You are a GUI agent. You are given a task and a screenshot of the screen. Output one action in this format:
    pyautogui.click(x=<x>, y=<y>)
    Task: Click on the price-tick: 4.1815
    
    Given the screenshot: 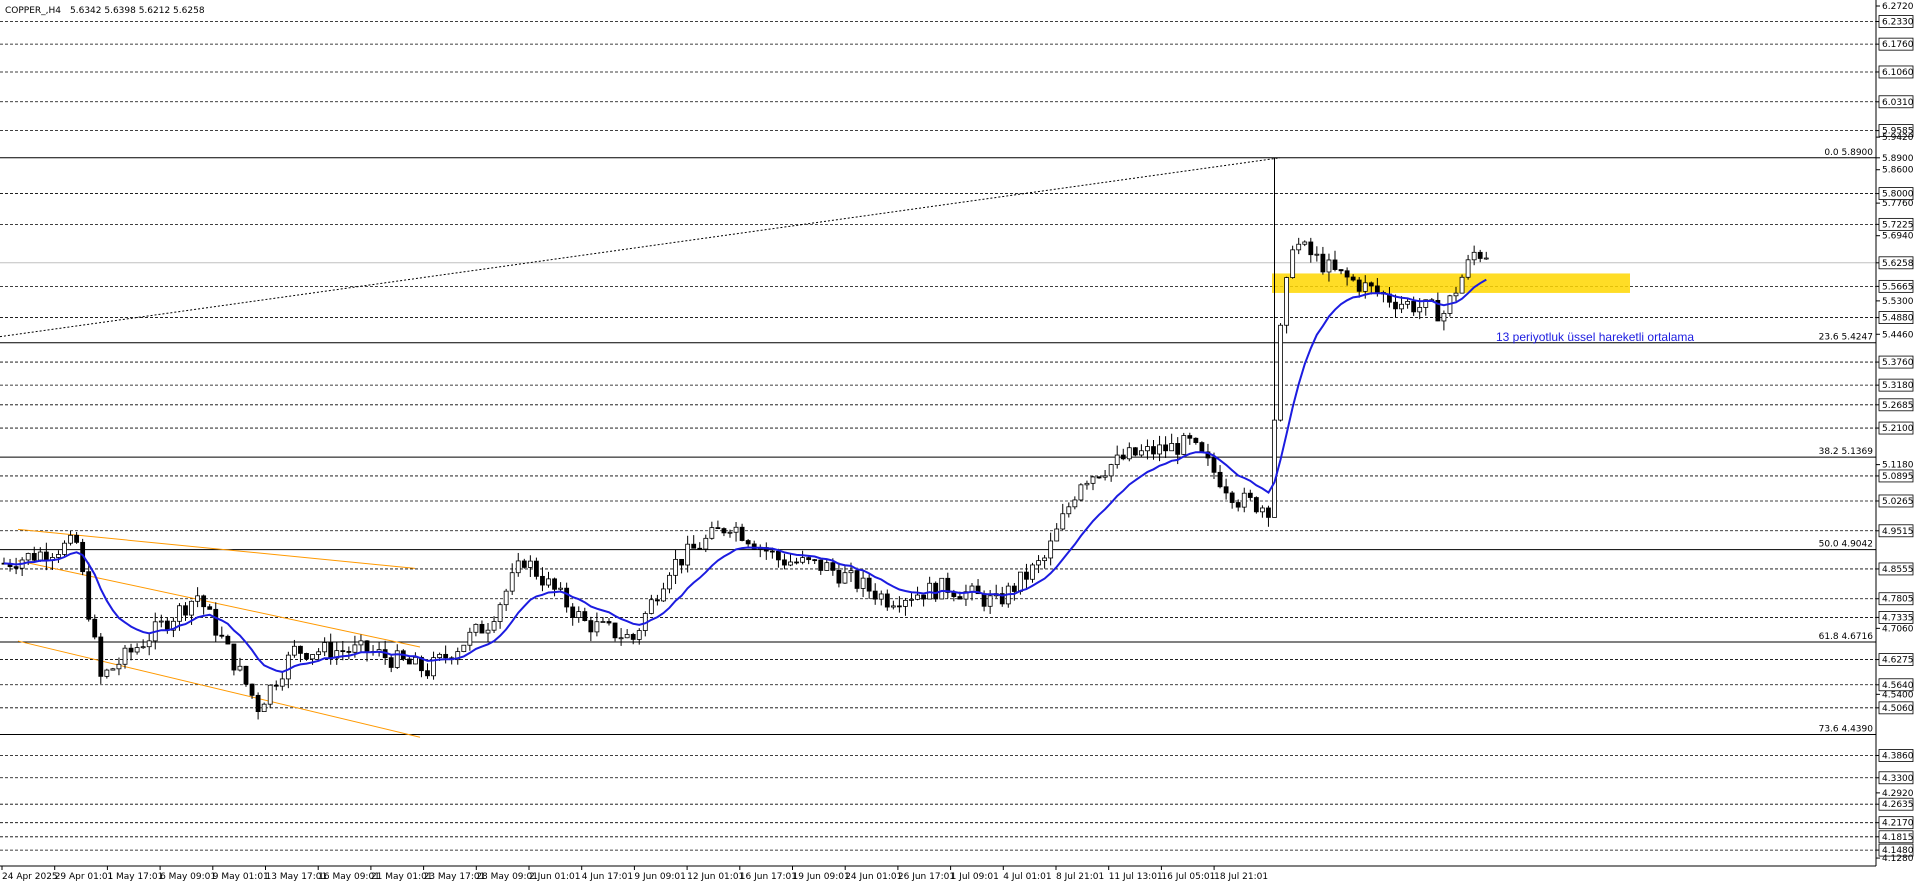 What is the action you would take?
    pyautogui.click(x=1895, y=837)
    